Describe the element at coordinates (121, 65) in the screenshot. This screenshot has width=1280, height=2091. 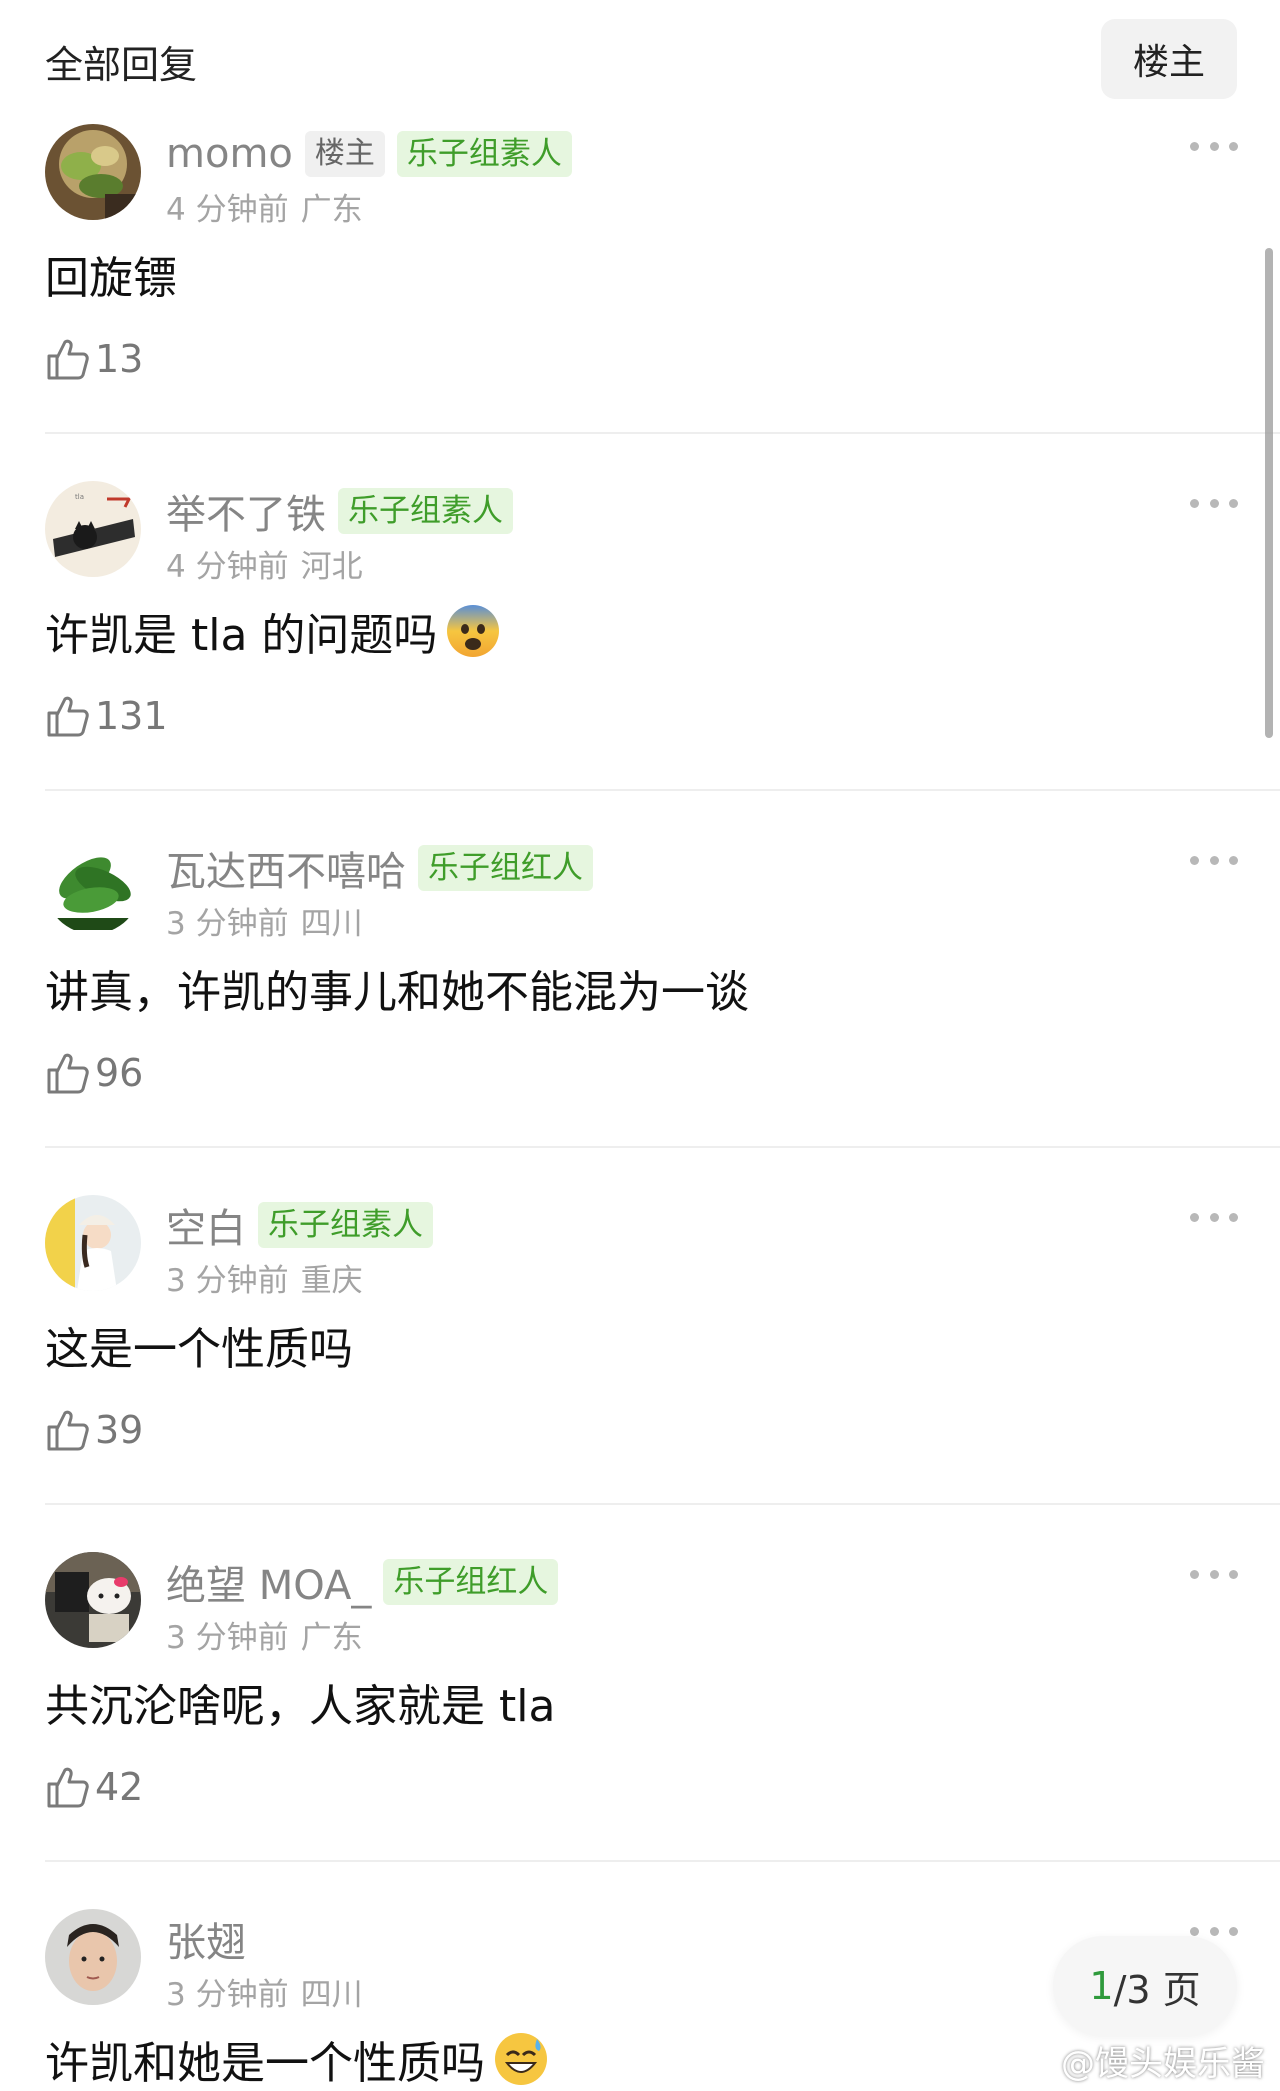
I see `page-title: 全部回复` at that location.